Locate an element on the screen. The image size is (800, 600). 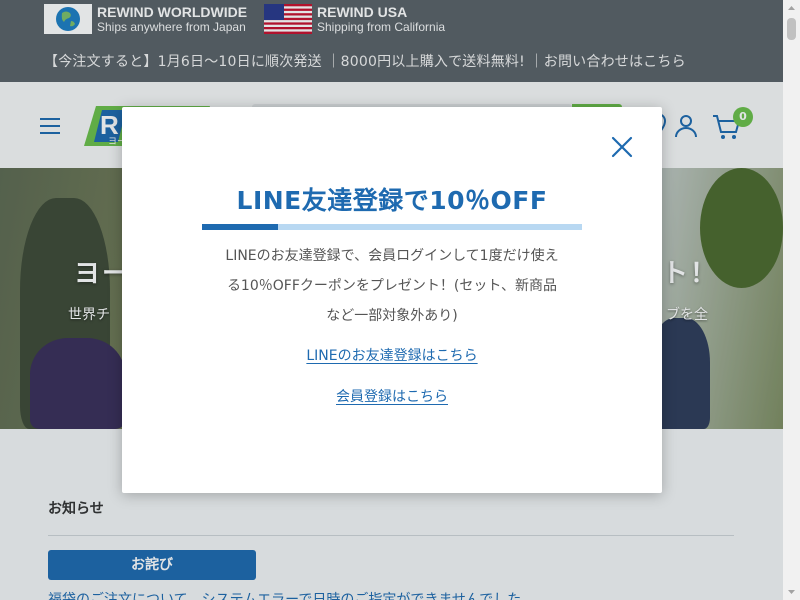
modal-description-line: LINEのお友達登録で、会員ログインして1度だけ使え is located at coordinates (392, 256).